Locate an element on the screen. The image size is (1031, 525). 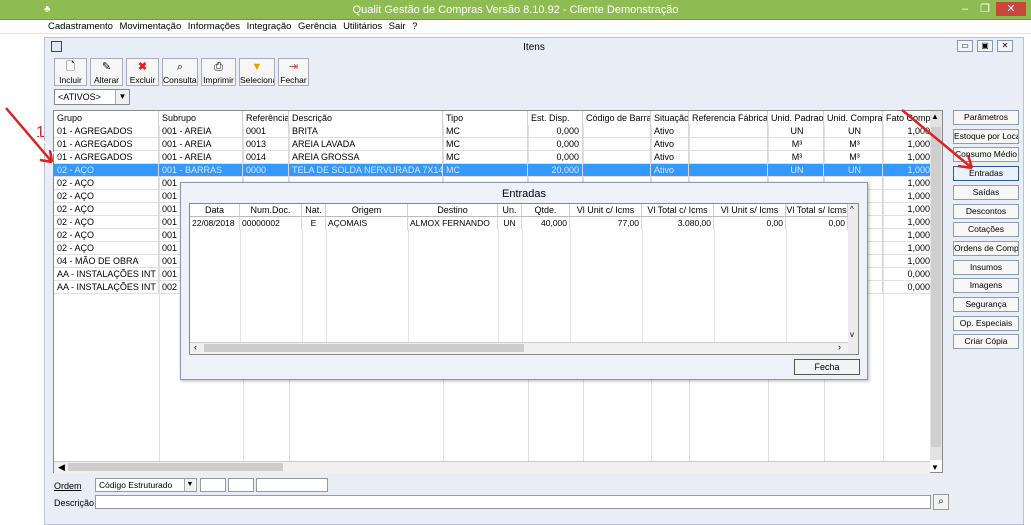
scroll-up-icon: ^ is located at coordinates (852, 209).